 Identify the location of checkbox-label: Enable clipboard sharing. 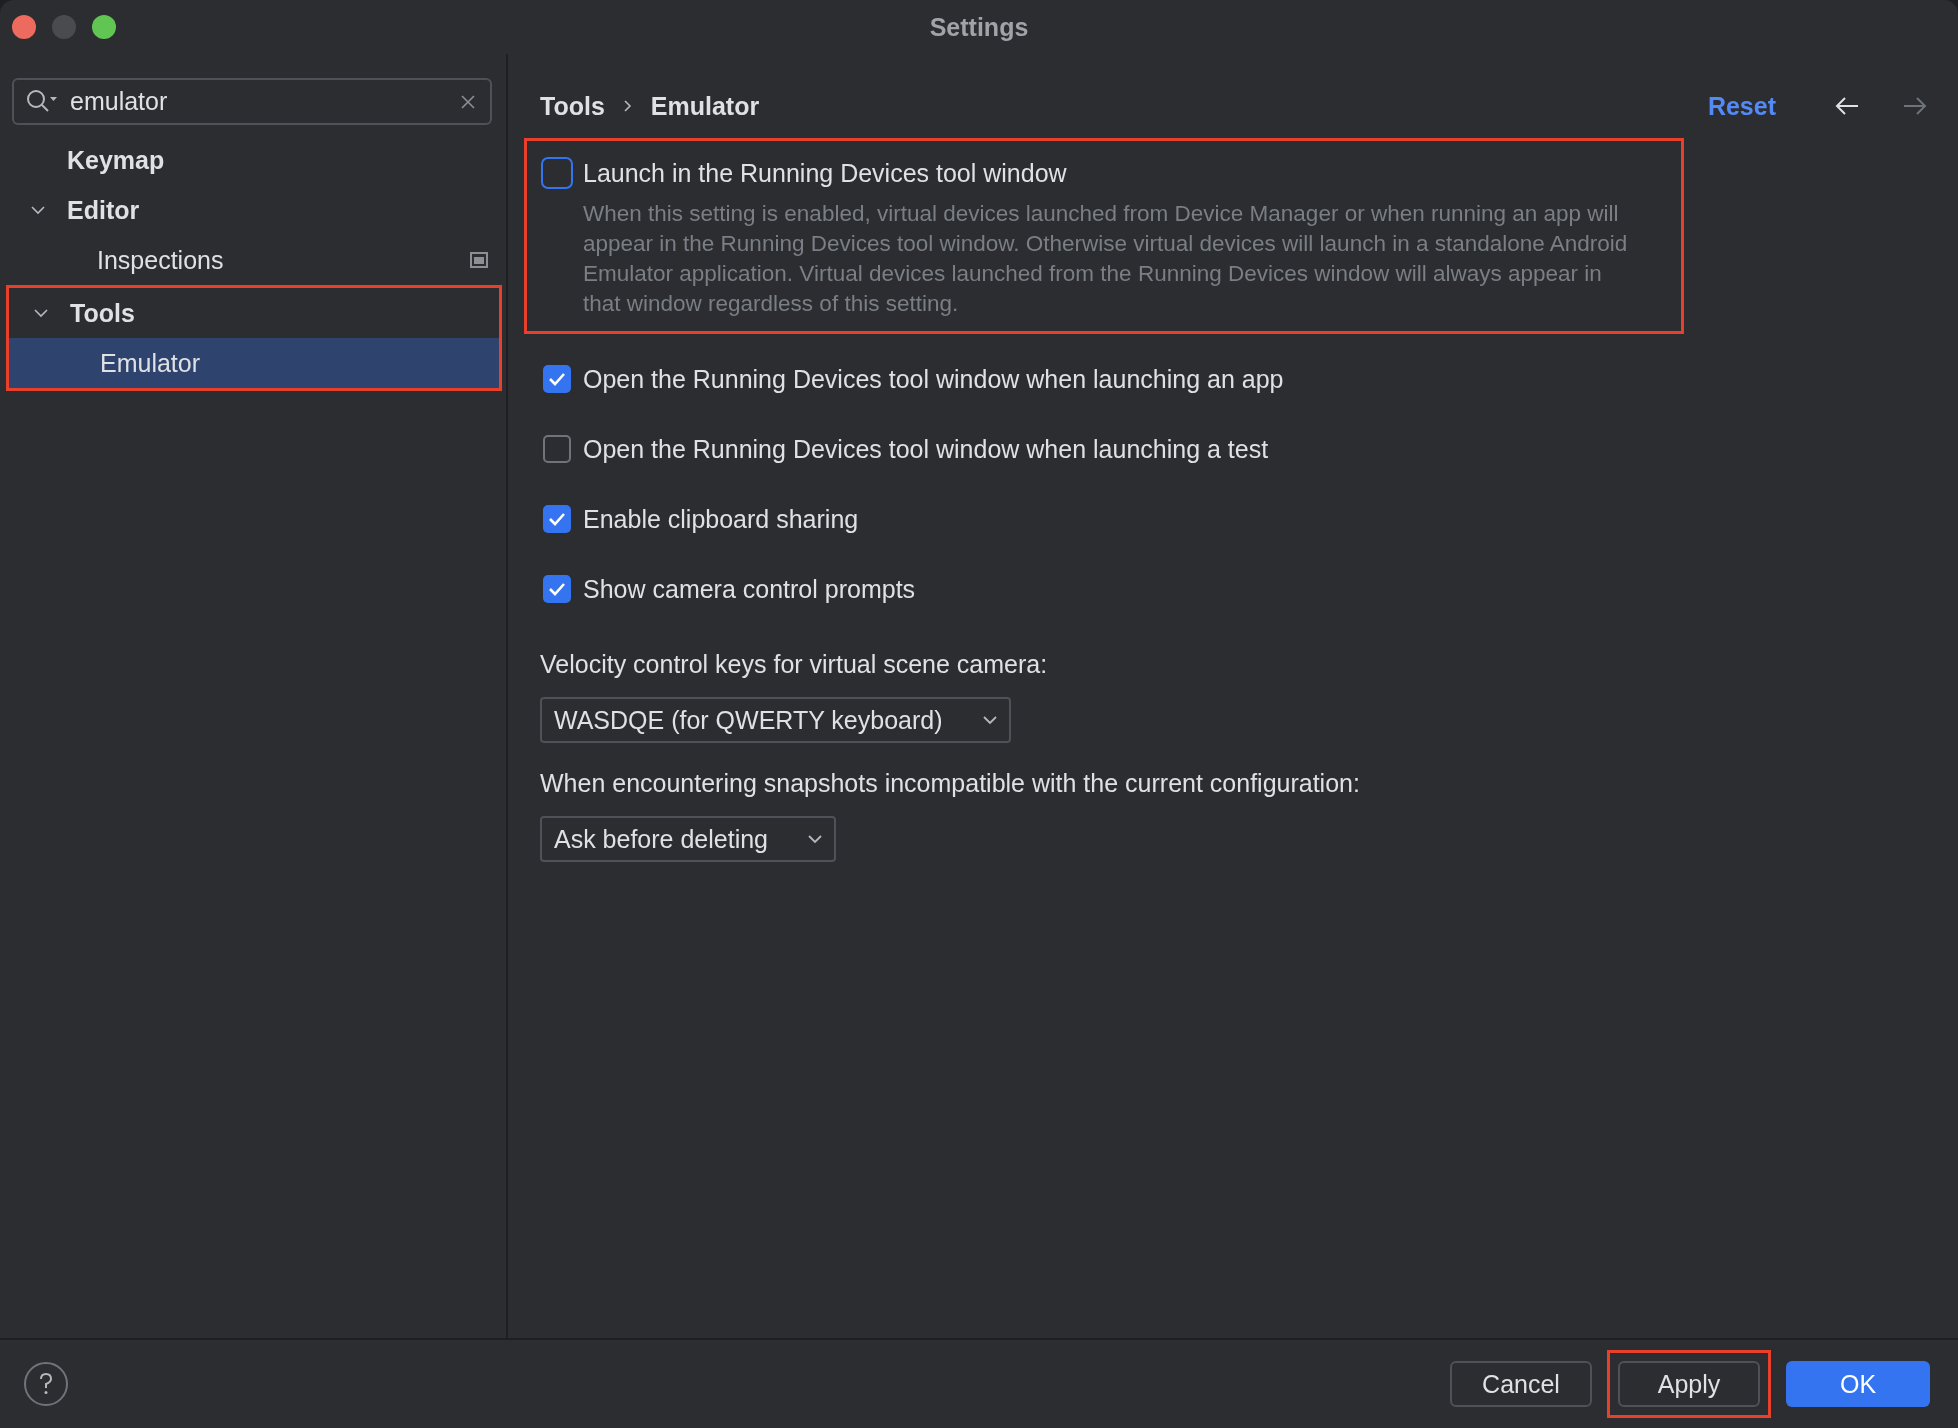
(721, 519).